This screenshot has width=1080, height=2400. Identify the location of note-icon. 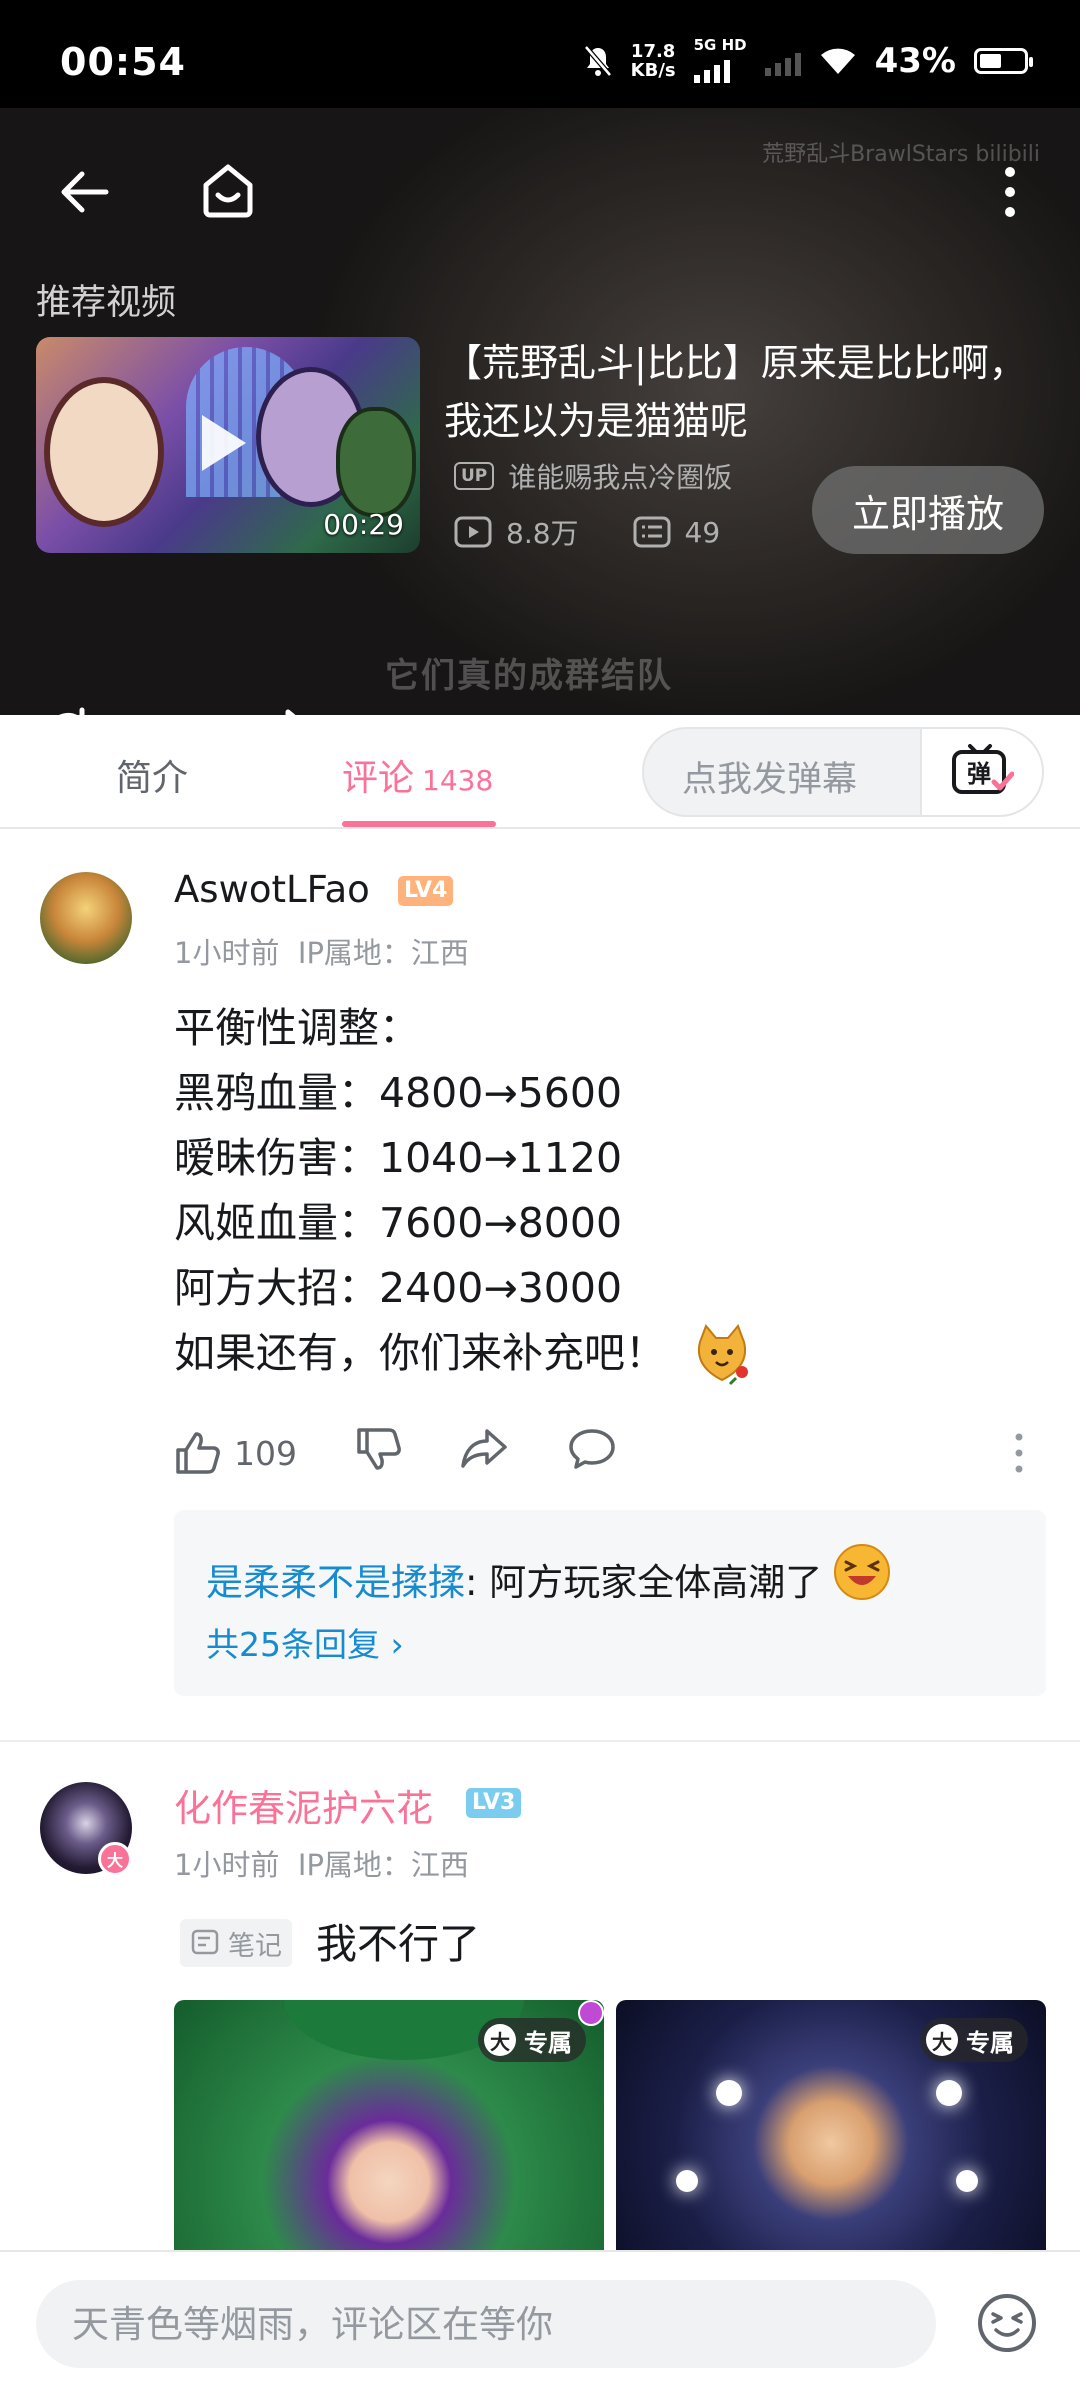
(205, 1942).